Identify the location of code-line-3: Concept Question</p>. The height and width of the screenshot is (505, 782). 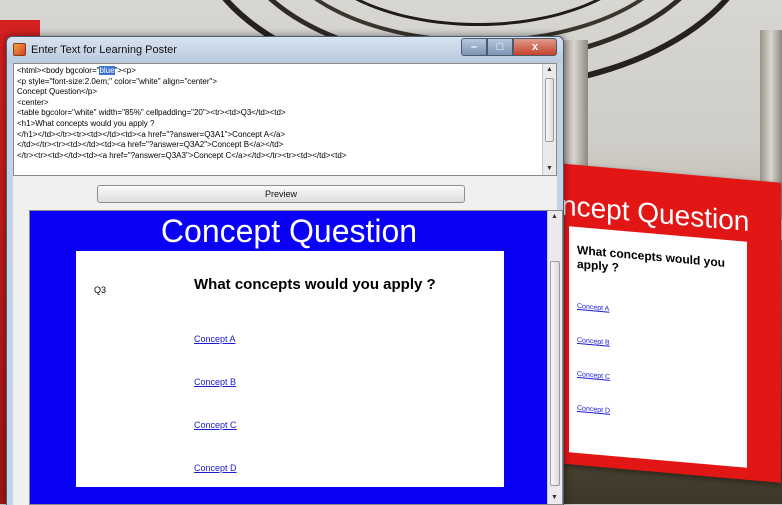
(57, 92).